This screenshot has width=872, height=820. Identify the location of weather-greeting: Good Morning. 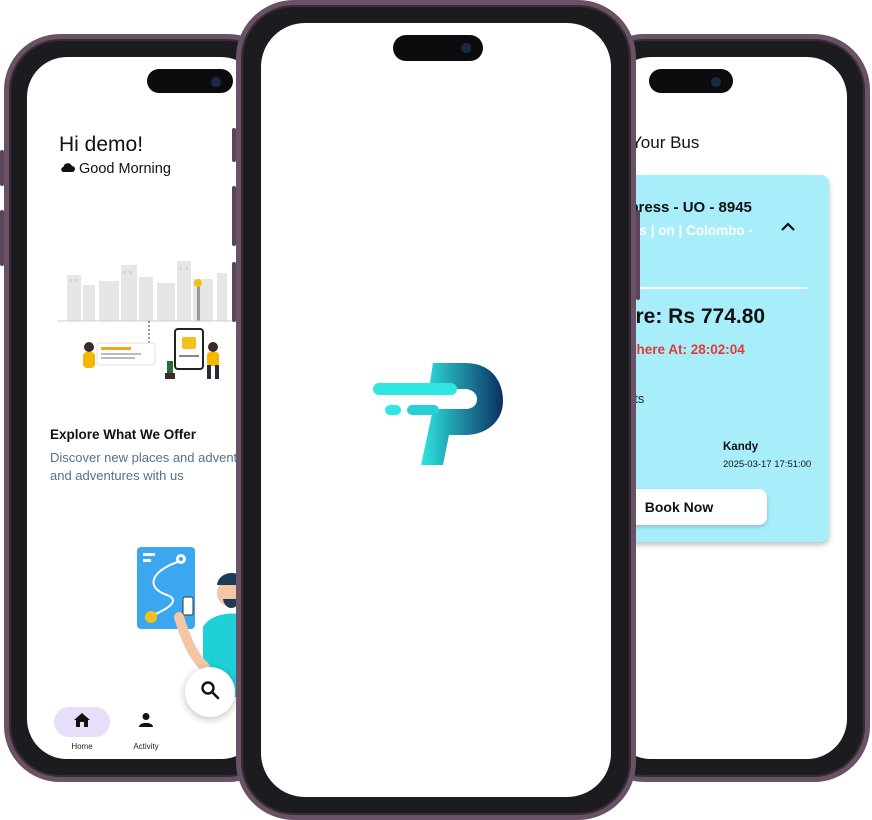
(115, 169).